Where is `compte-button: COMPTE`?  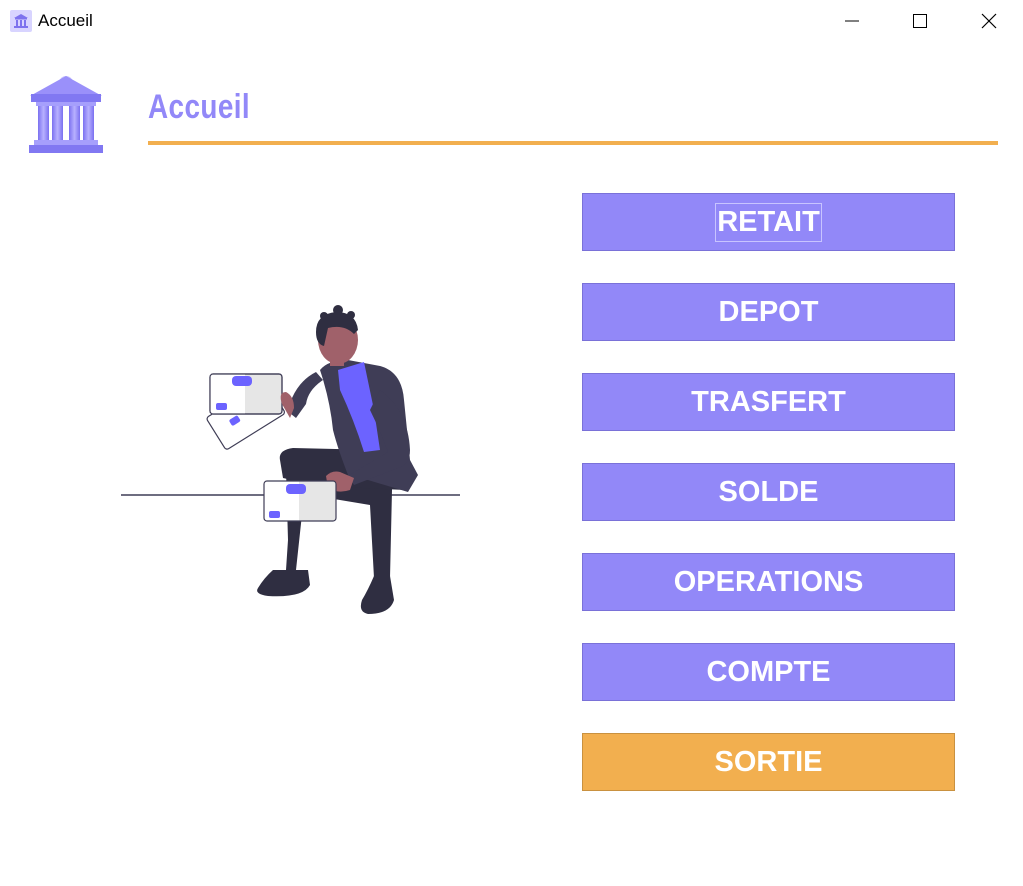 compte-button: COMPTE is located at coordinates (768, 672).